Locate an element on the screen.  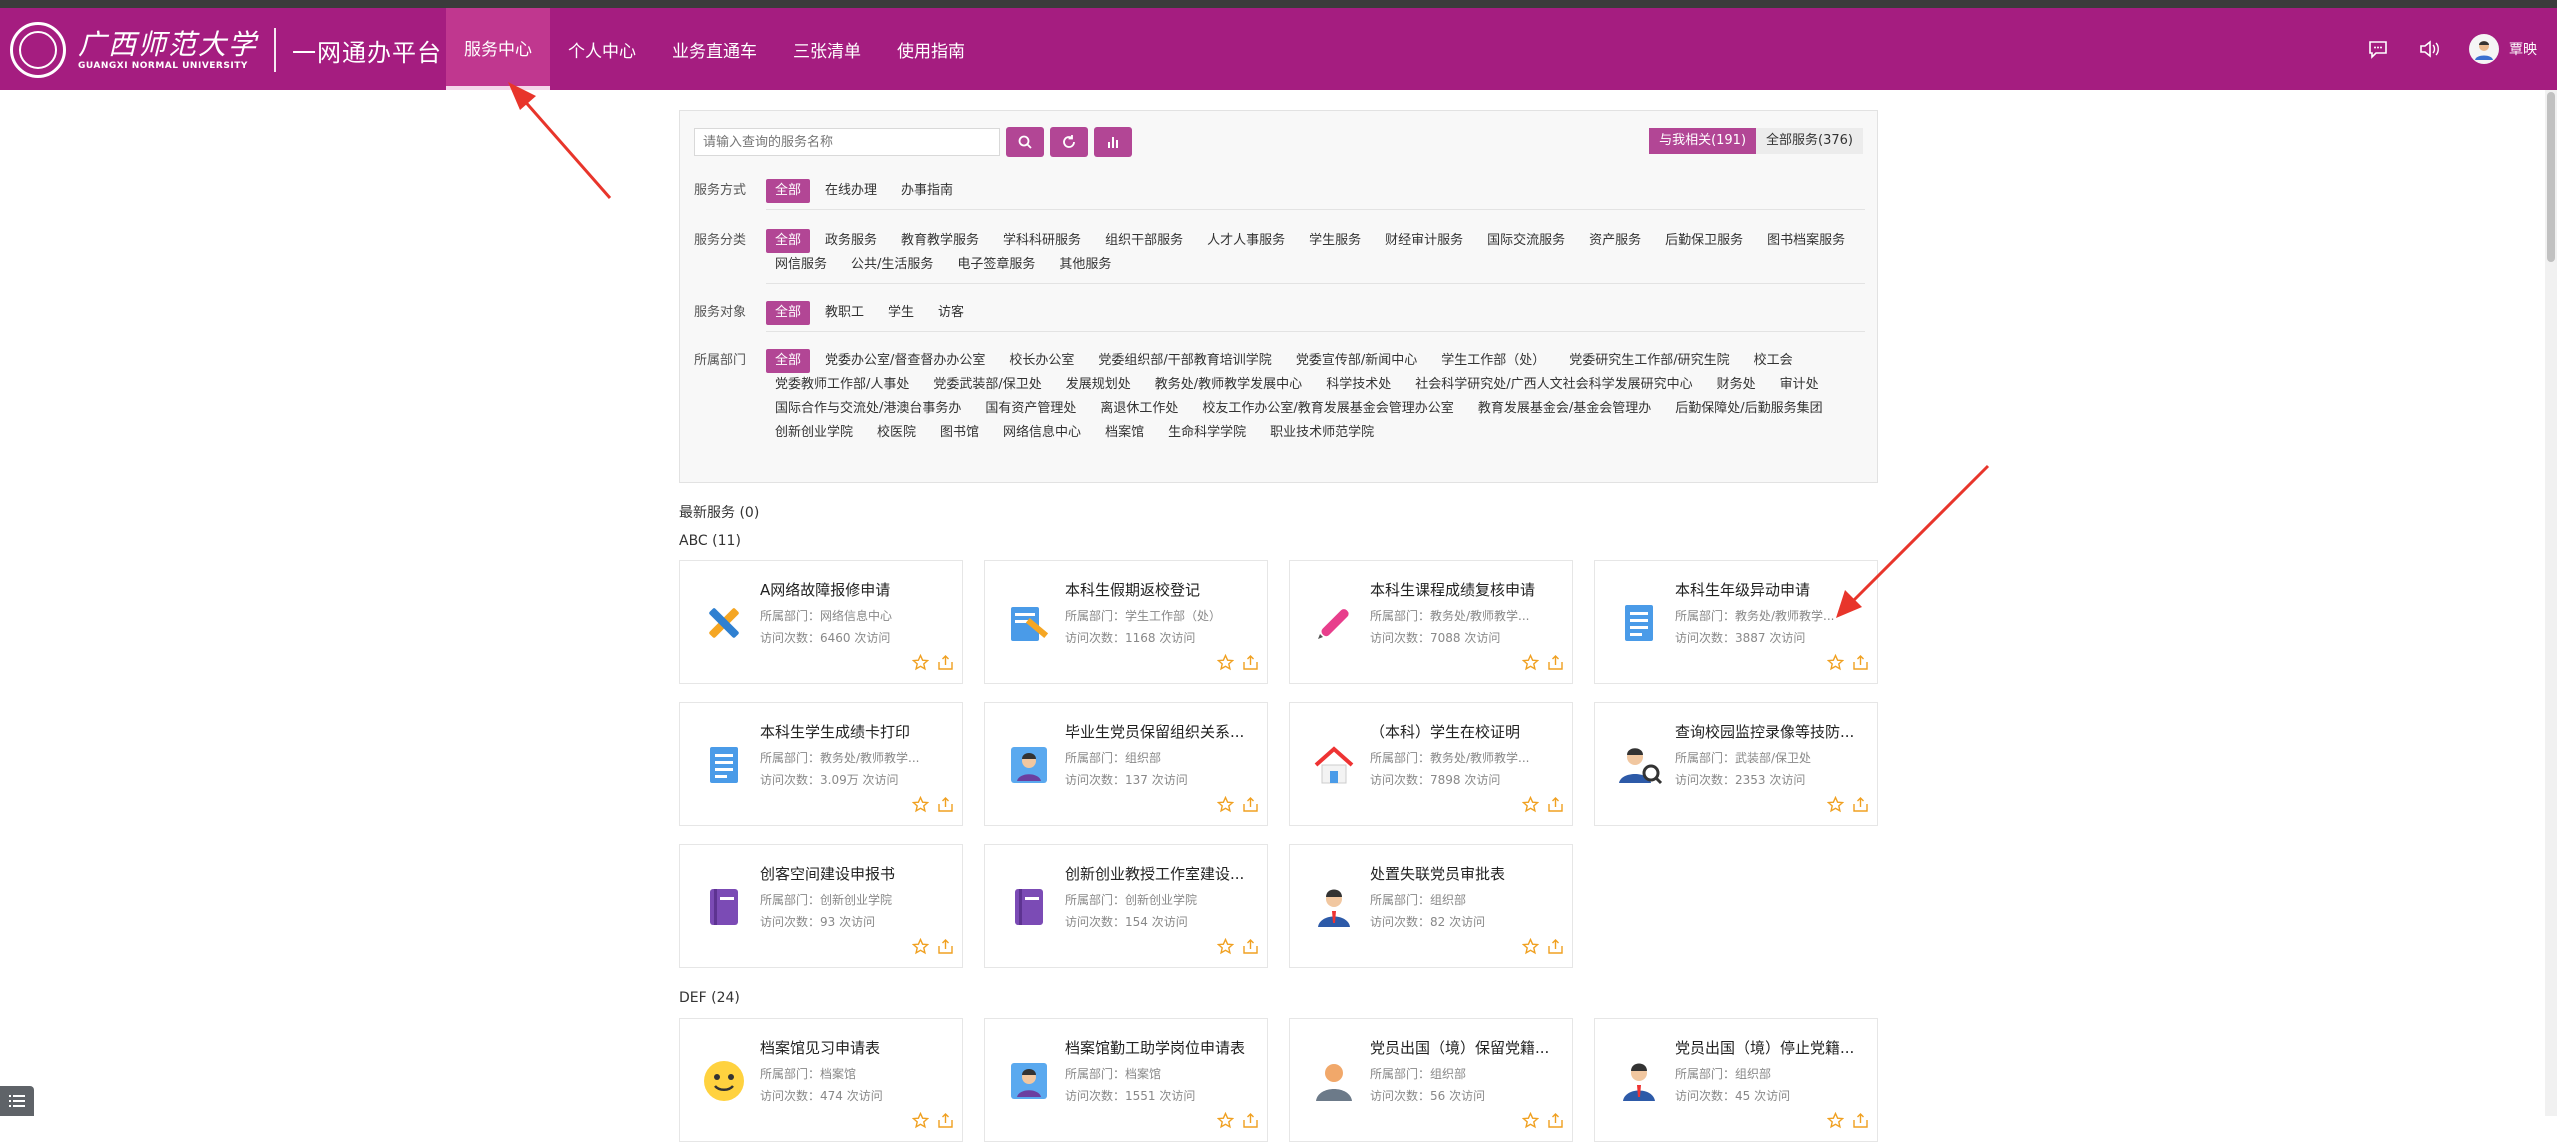
filter-chip-mode: 在线办理 is located at coordinates (851, 191).